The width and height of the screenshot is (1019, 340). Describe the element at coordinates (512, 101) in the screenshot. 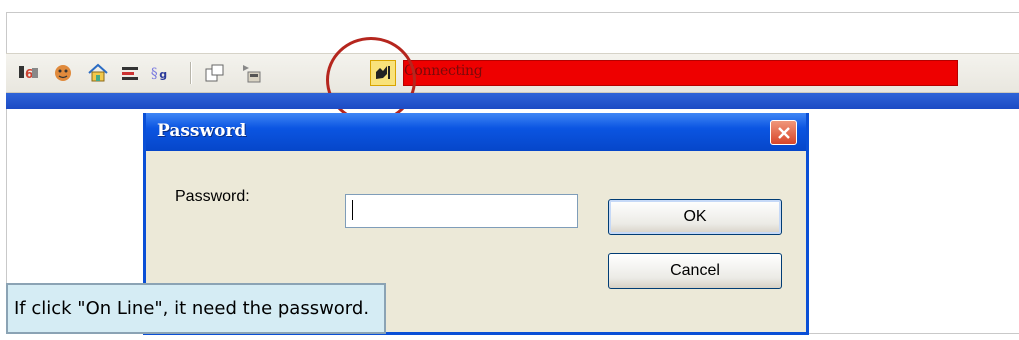

I see `title-strip` at that location.